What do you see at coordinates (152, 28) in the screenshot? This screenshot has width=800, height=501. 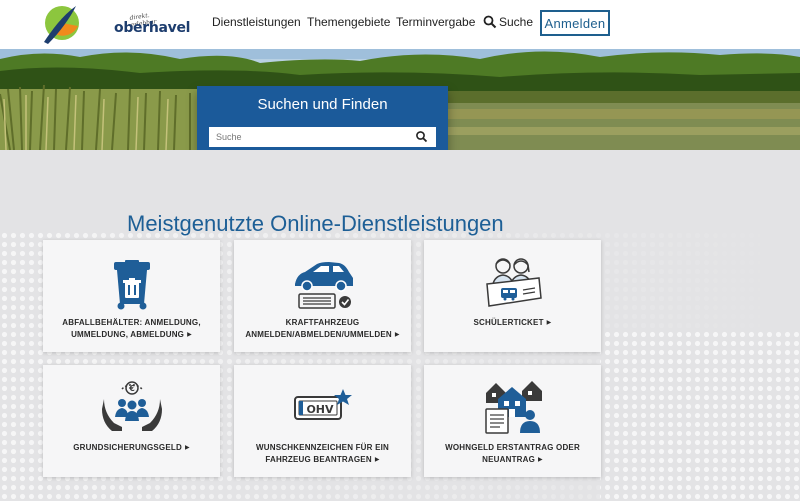 I see `logo-text: oberhavel` at bounding box center [152, 28].